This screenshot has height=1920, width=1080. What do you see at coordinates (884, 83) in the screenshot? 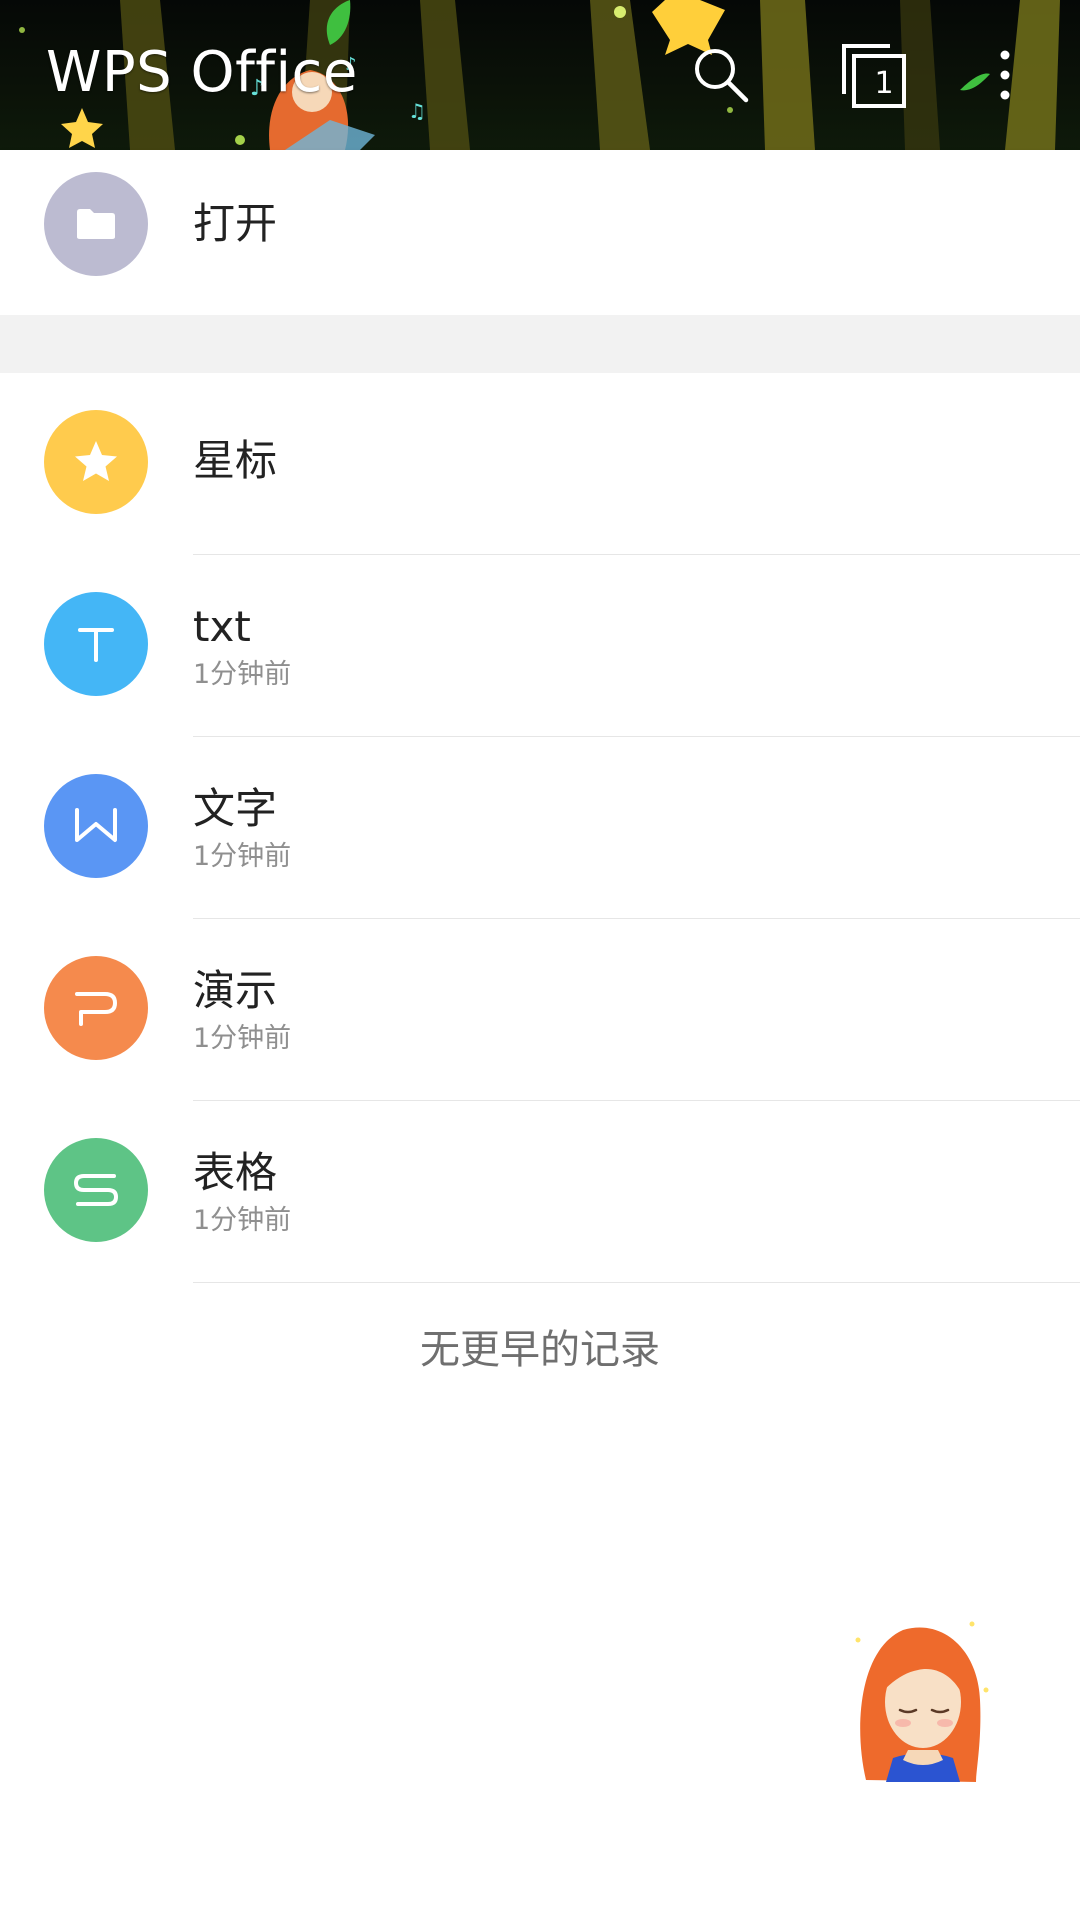
I see `open-documents-count: 1` at bounding box center [884, 83].